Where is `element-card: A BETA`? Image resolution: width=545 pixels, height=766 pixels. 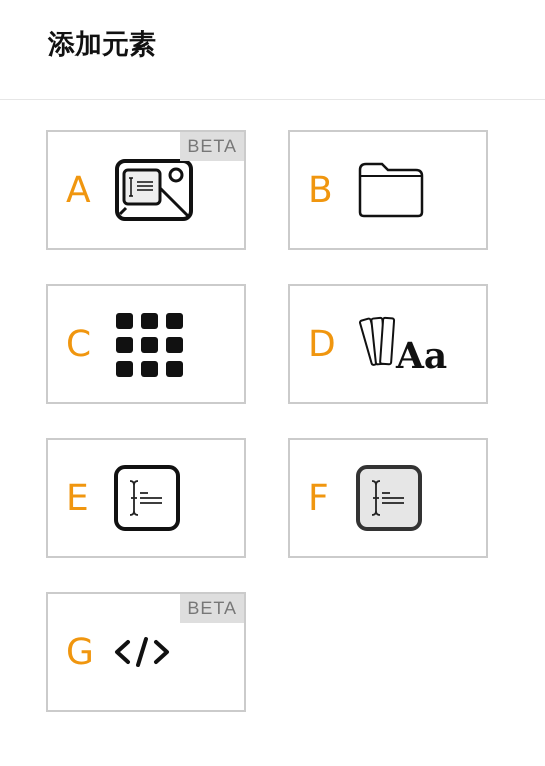 element-card: A BETA is located at coordinates (146, 190).